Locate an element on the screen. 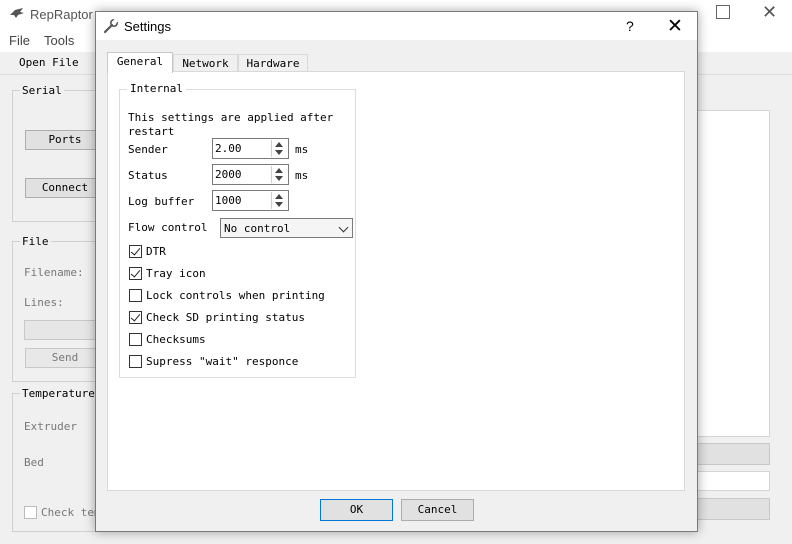  flow-control-select: No control is located at coordinates (286, 228).